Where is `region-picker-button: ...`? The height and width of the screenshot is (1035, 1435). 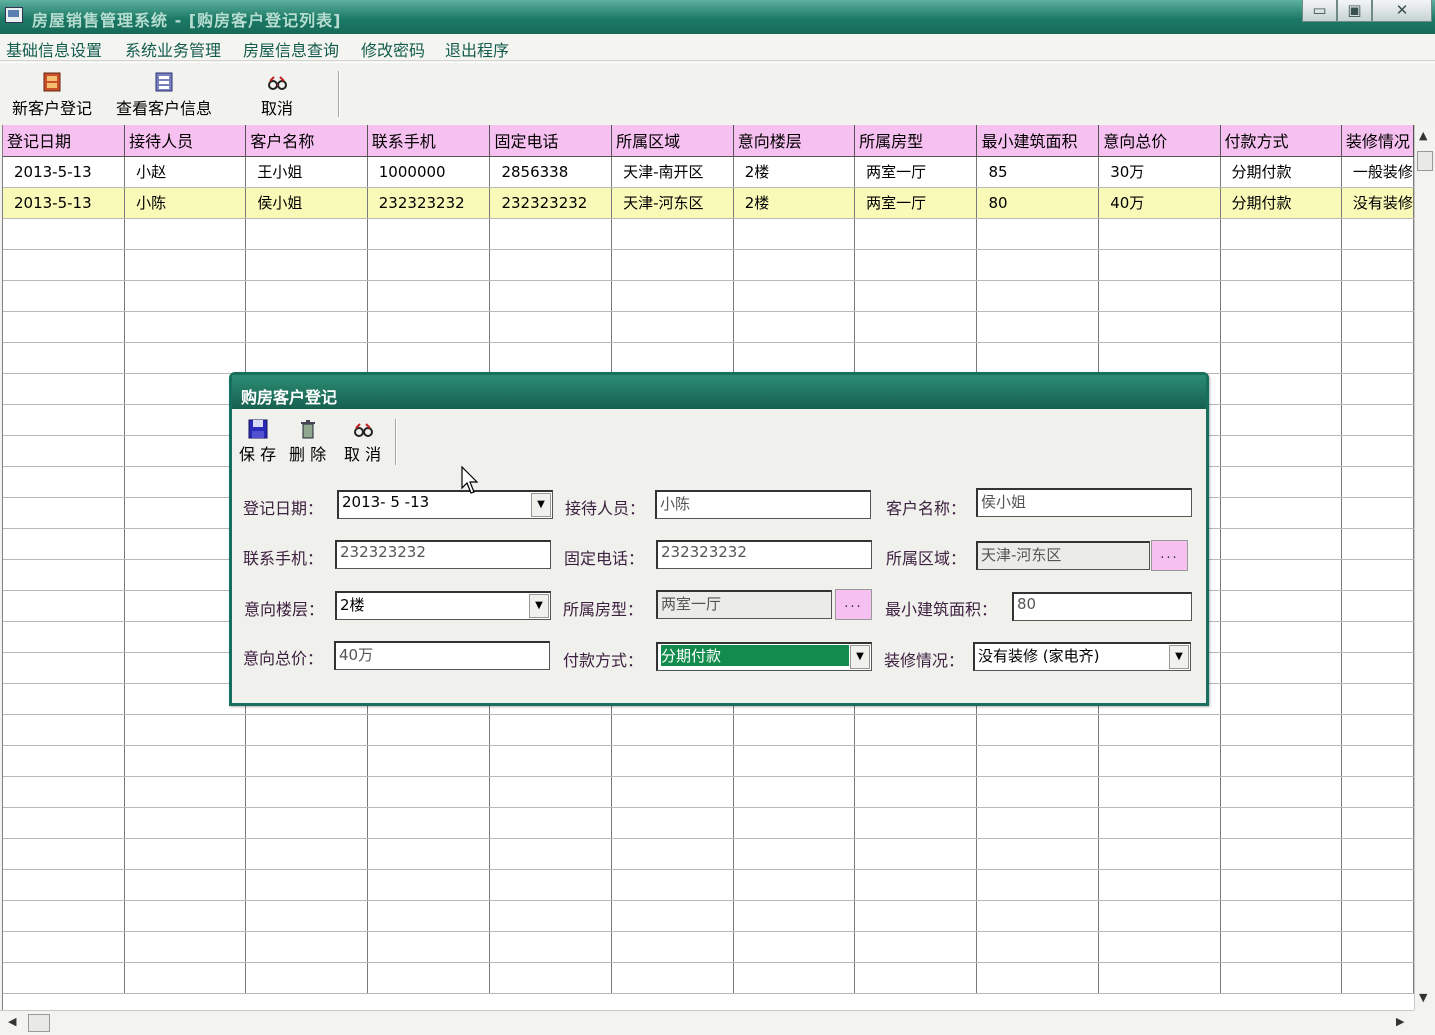 region-picker-button: ... is located at coordinates (1169, 555).